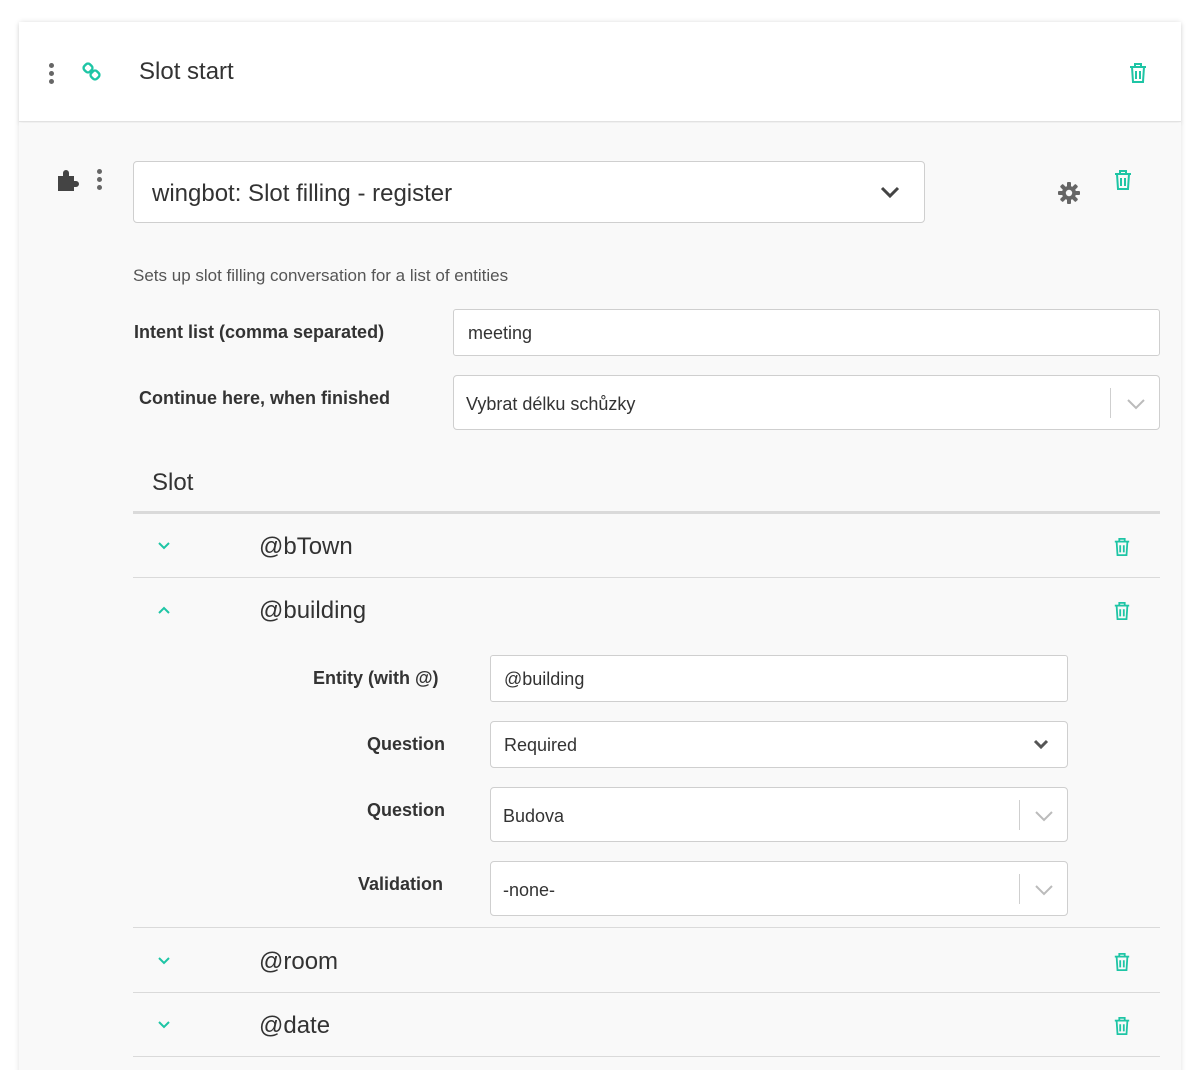  I want to click on card-header: Slot start, so click(600, 72).